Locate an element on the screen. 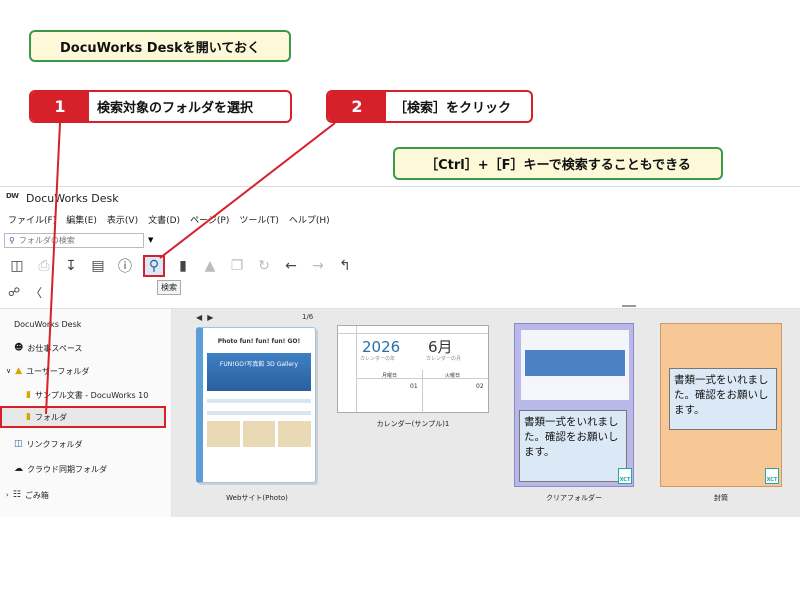 The image size is (800, 600). binder-icon: ▮ is located at coordinates (183, 266).